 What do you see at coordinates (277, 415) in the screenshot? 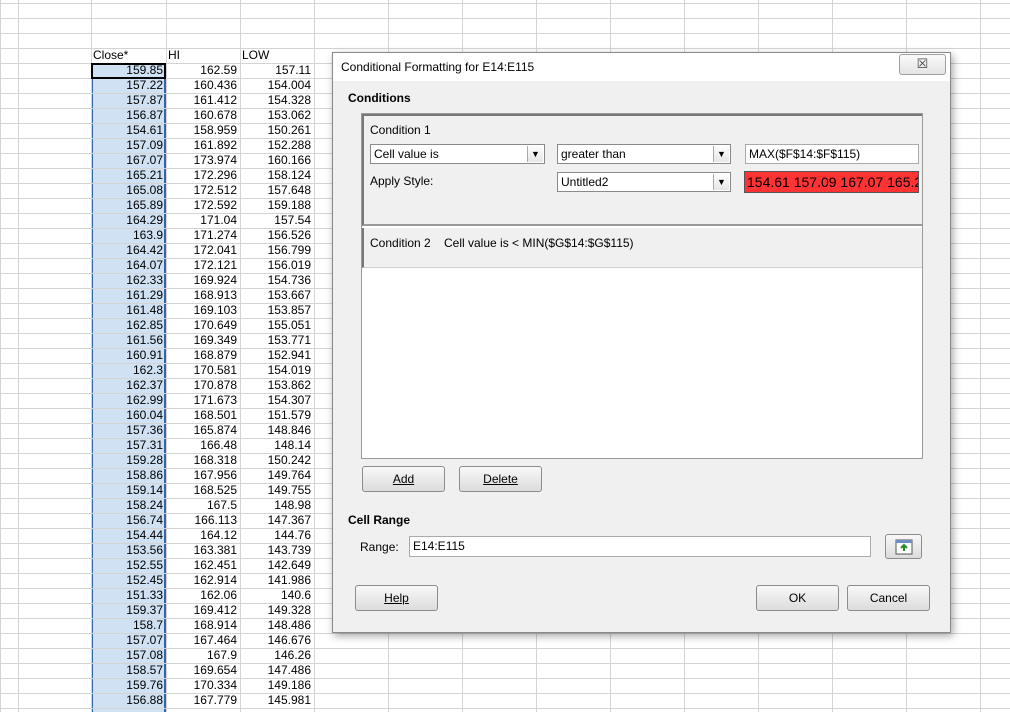
I see `table-cell: 151.579` at bounding box center [277, 415].